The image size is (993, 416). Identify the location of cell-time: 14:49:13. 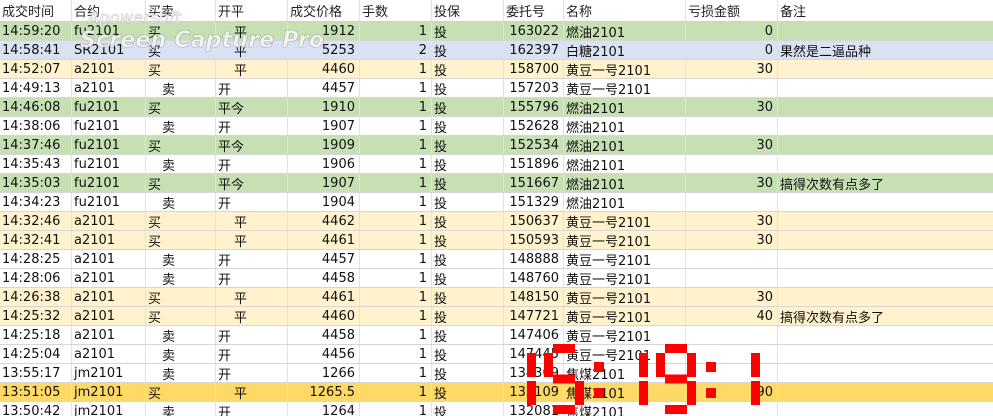
(36, 88).